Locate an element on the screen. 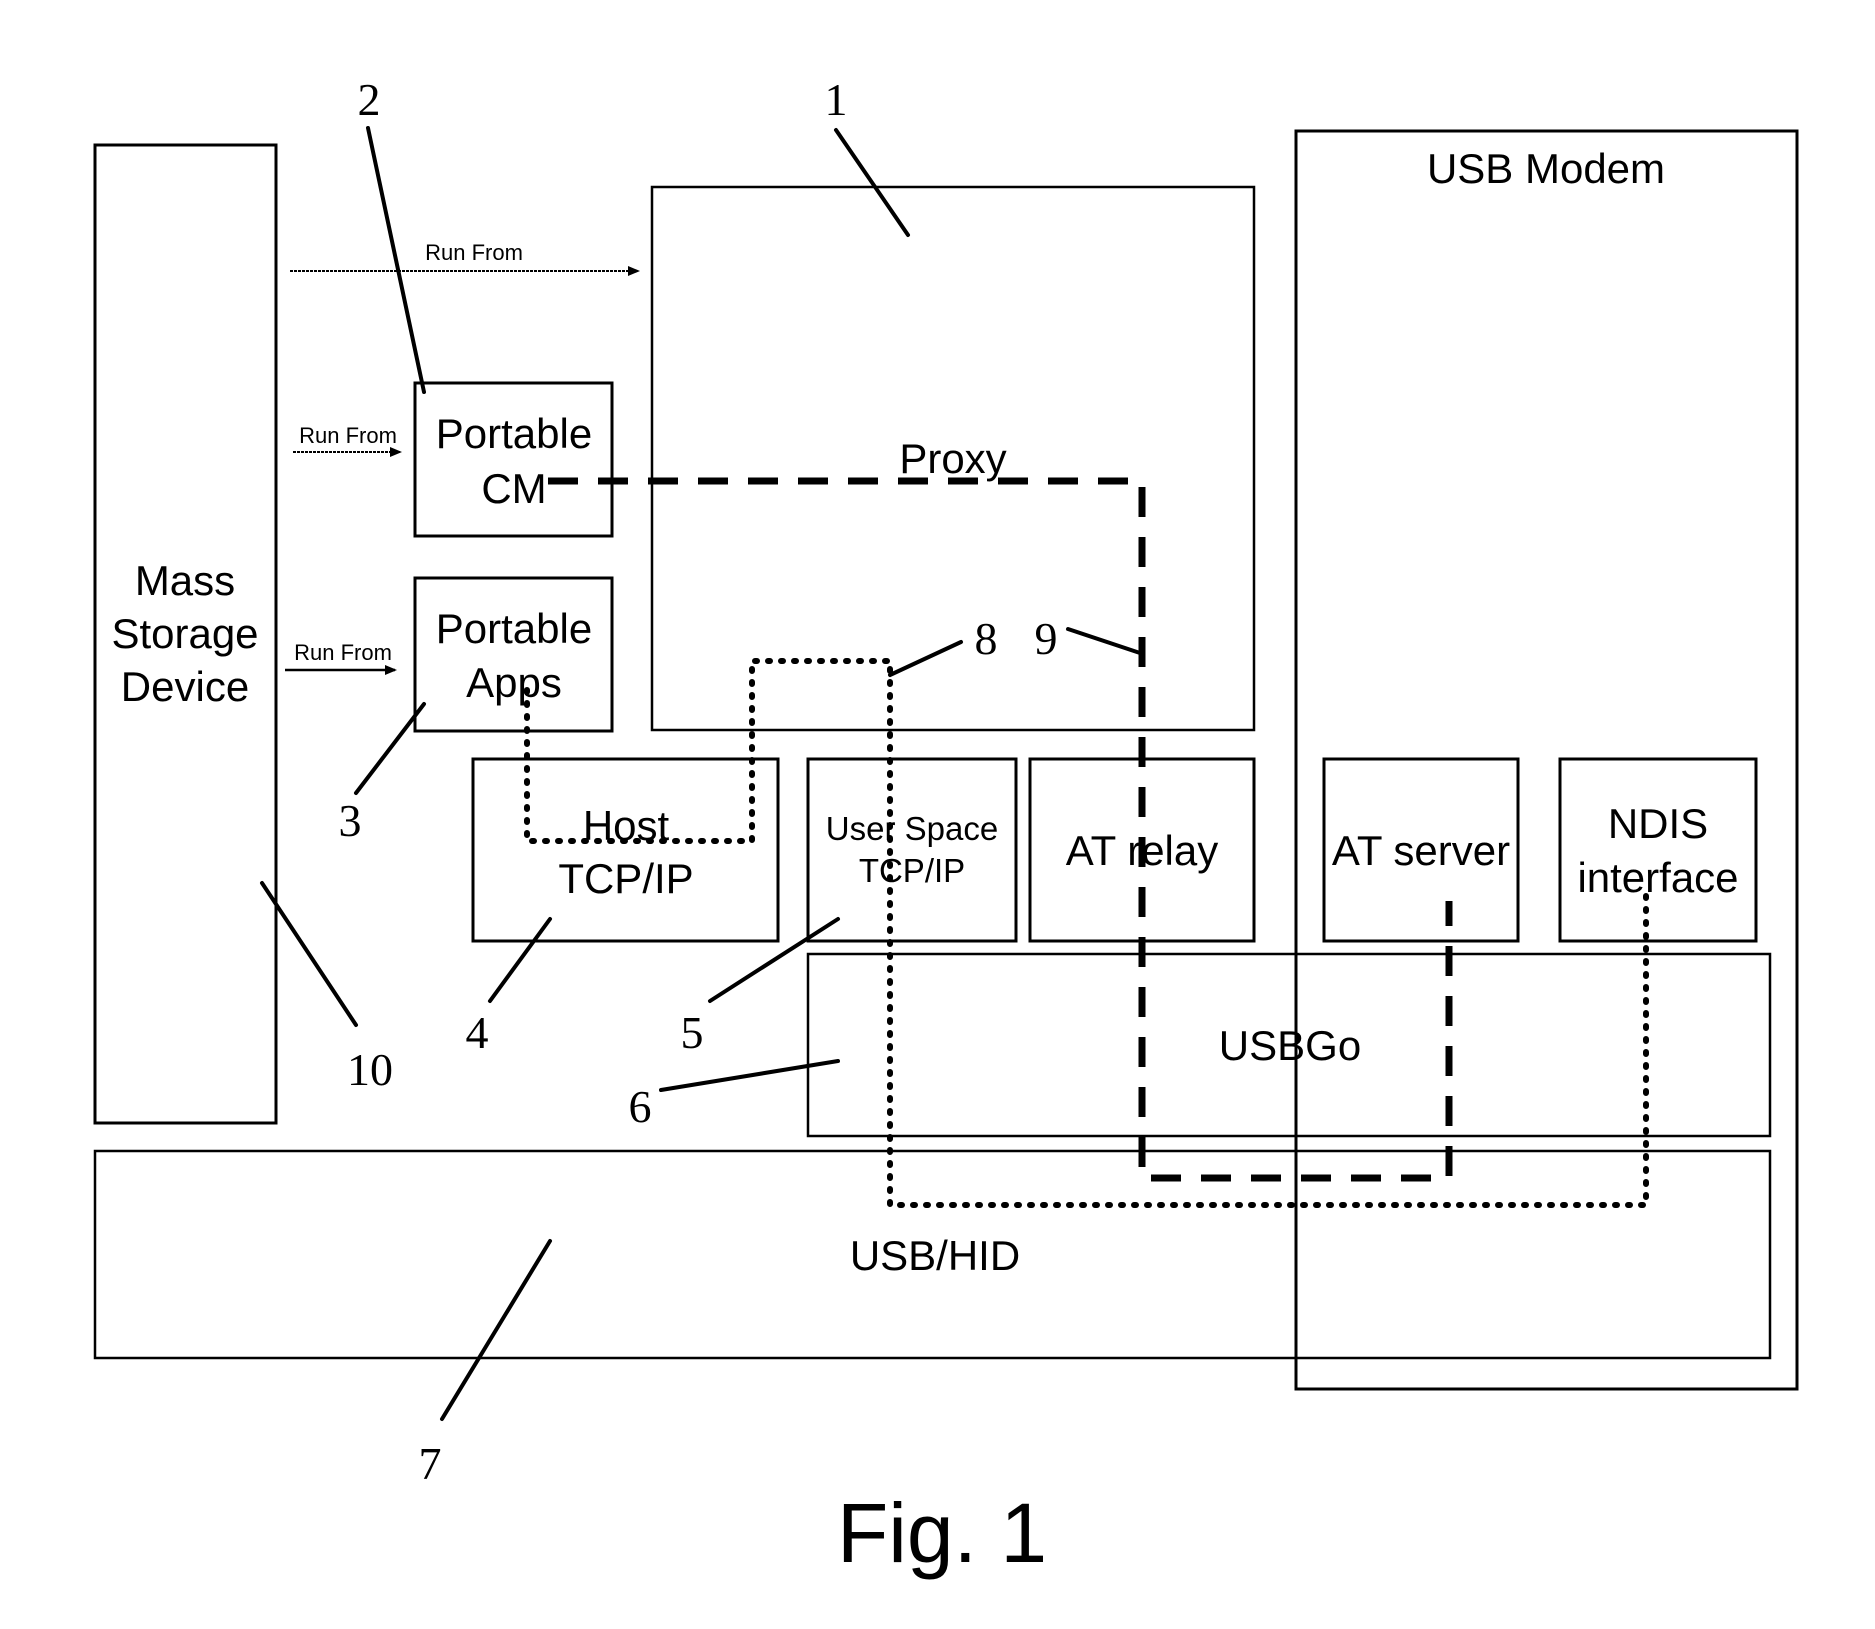 The image size is (1875, 1629). proxy-label: Proxy is located at coordinates (952, 458).